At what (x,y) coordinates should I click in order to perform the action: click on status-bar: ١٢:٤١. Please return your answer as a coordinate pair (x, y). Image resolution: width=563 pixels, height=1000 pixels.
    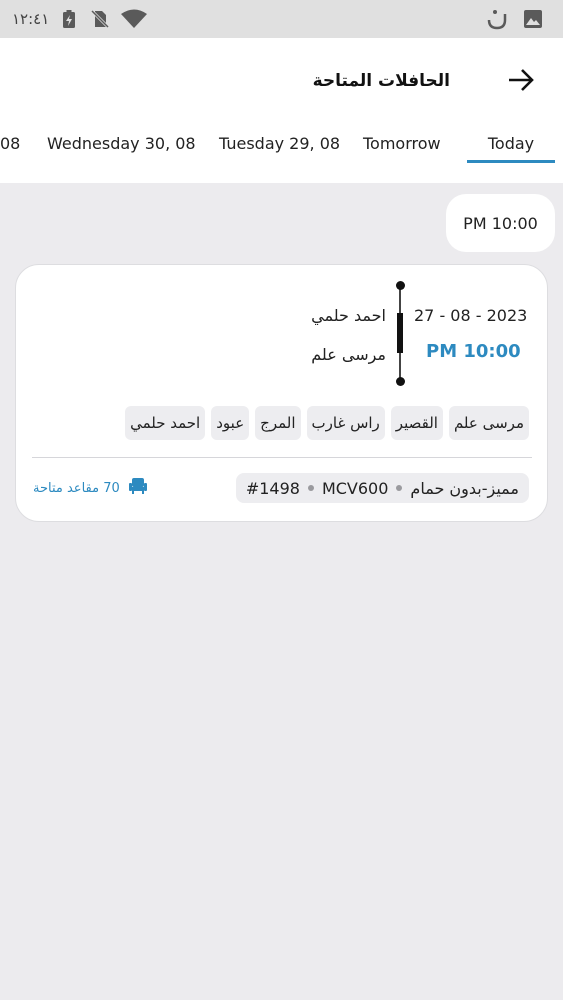
    Looking at the image, I should click on (281, 19).